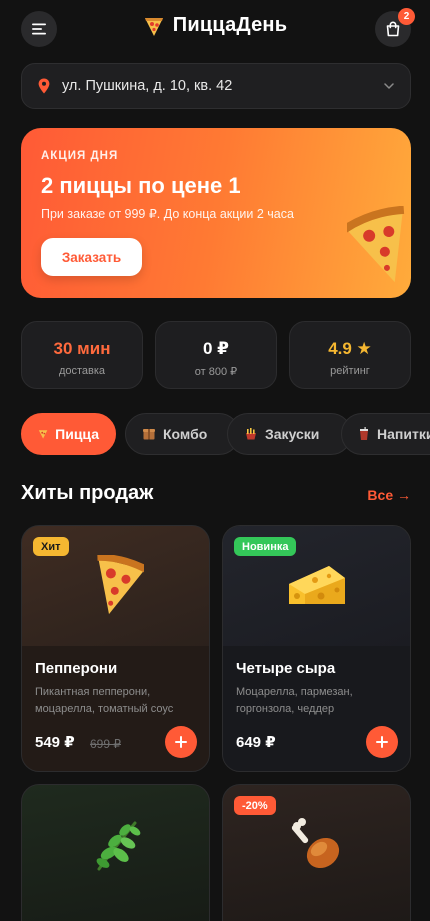  Describe the element at coordinates (255, 805) in the screenshot. I see `product-badge: -20%` at that location.